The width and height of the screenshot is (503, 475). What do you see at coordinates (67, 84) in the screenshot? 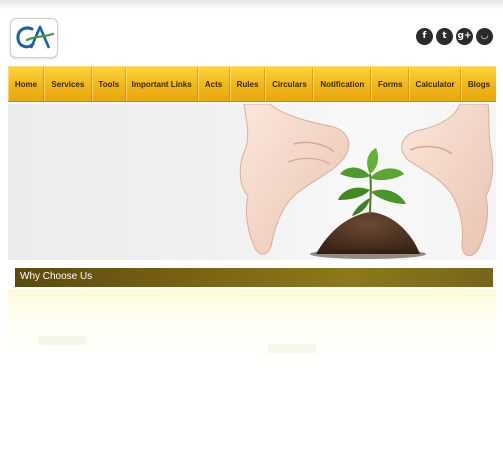
I see `nav-item-services: Services` at bounding box center [67, 84].